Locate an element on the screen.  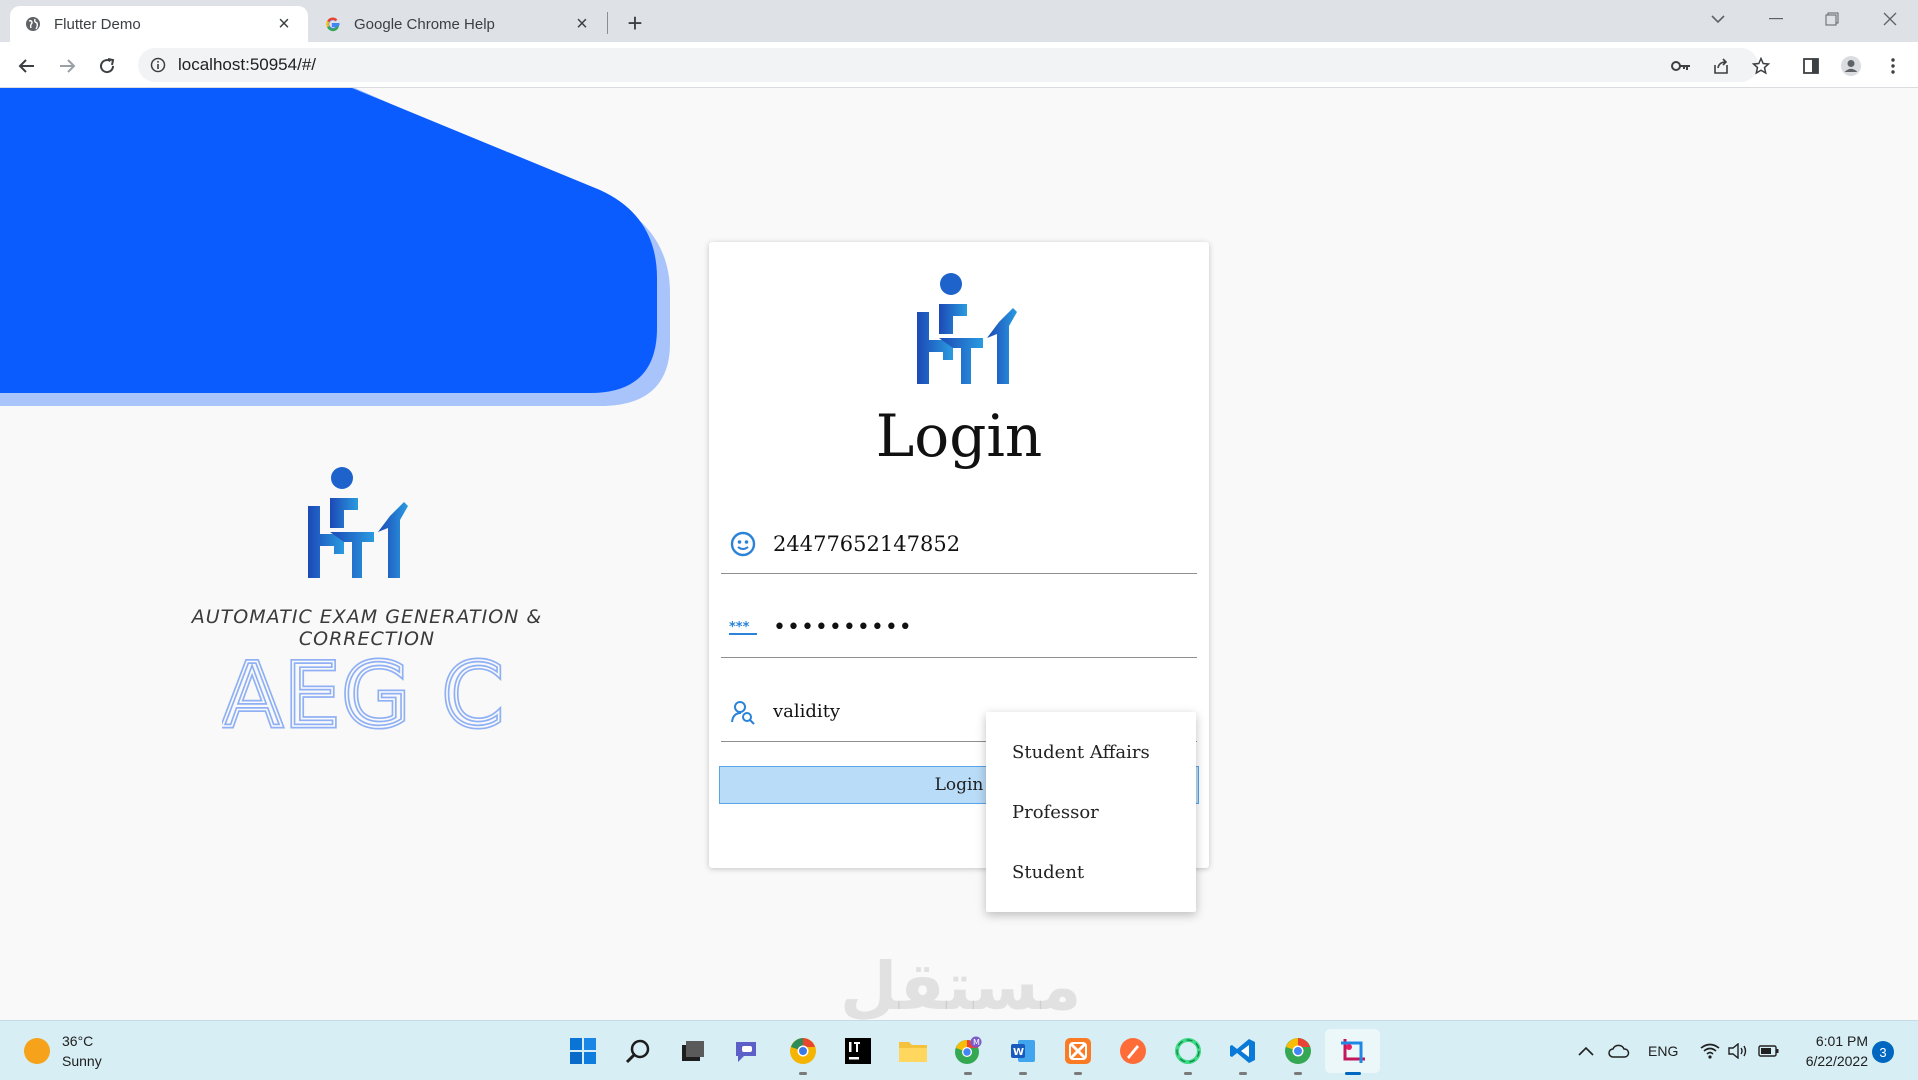
role-option-student: Student is located at coordinates (1091, 872).